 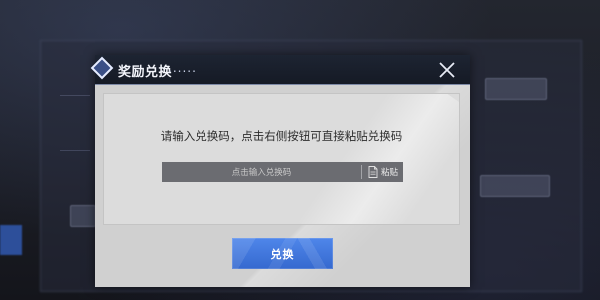 I want to click on redeem-button-label: 兑换, so click(x=282, y=254).